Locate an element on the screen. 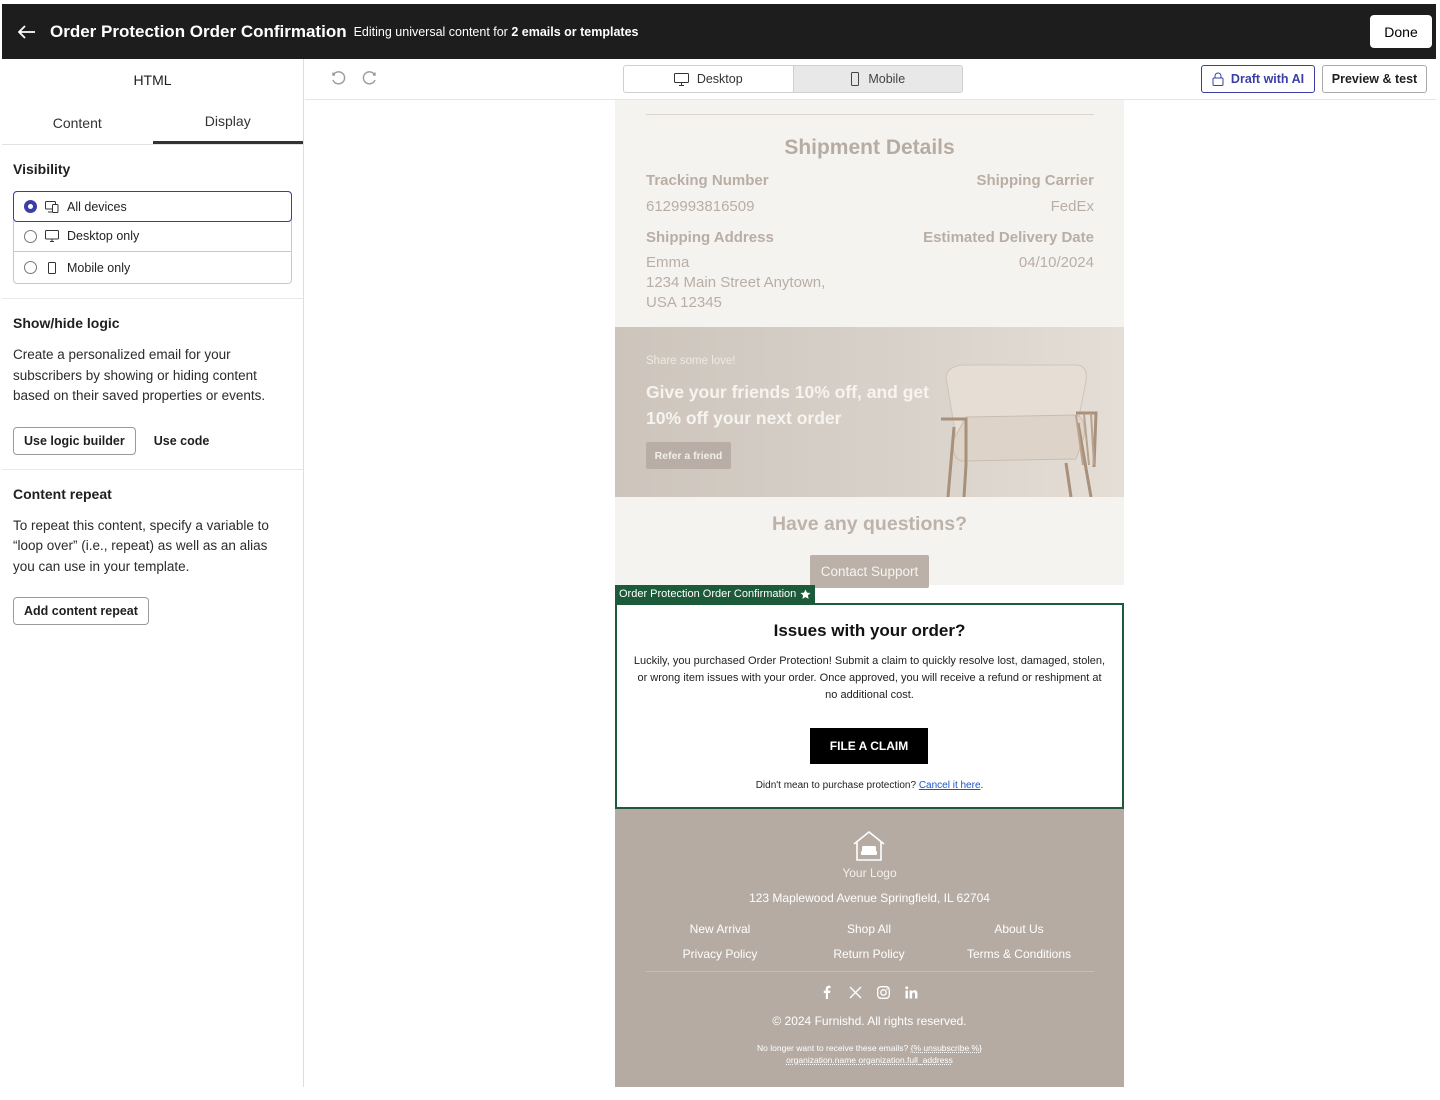  copyright: © 2024 Furnishd. All rights reserved. is located at coordinates (869, 1021).